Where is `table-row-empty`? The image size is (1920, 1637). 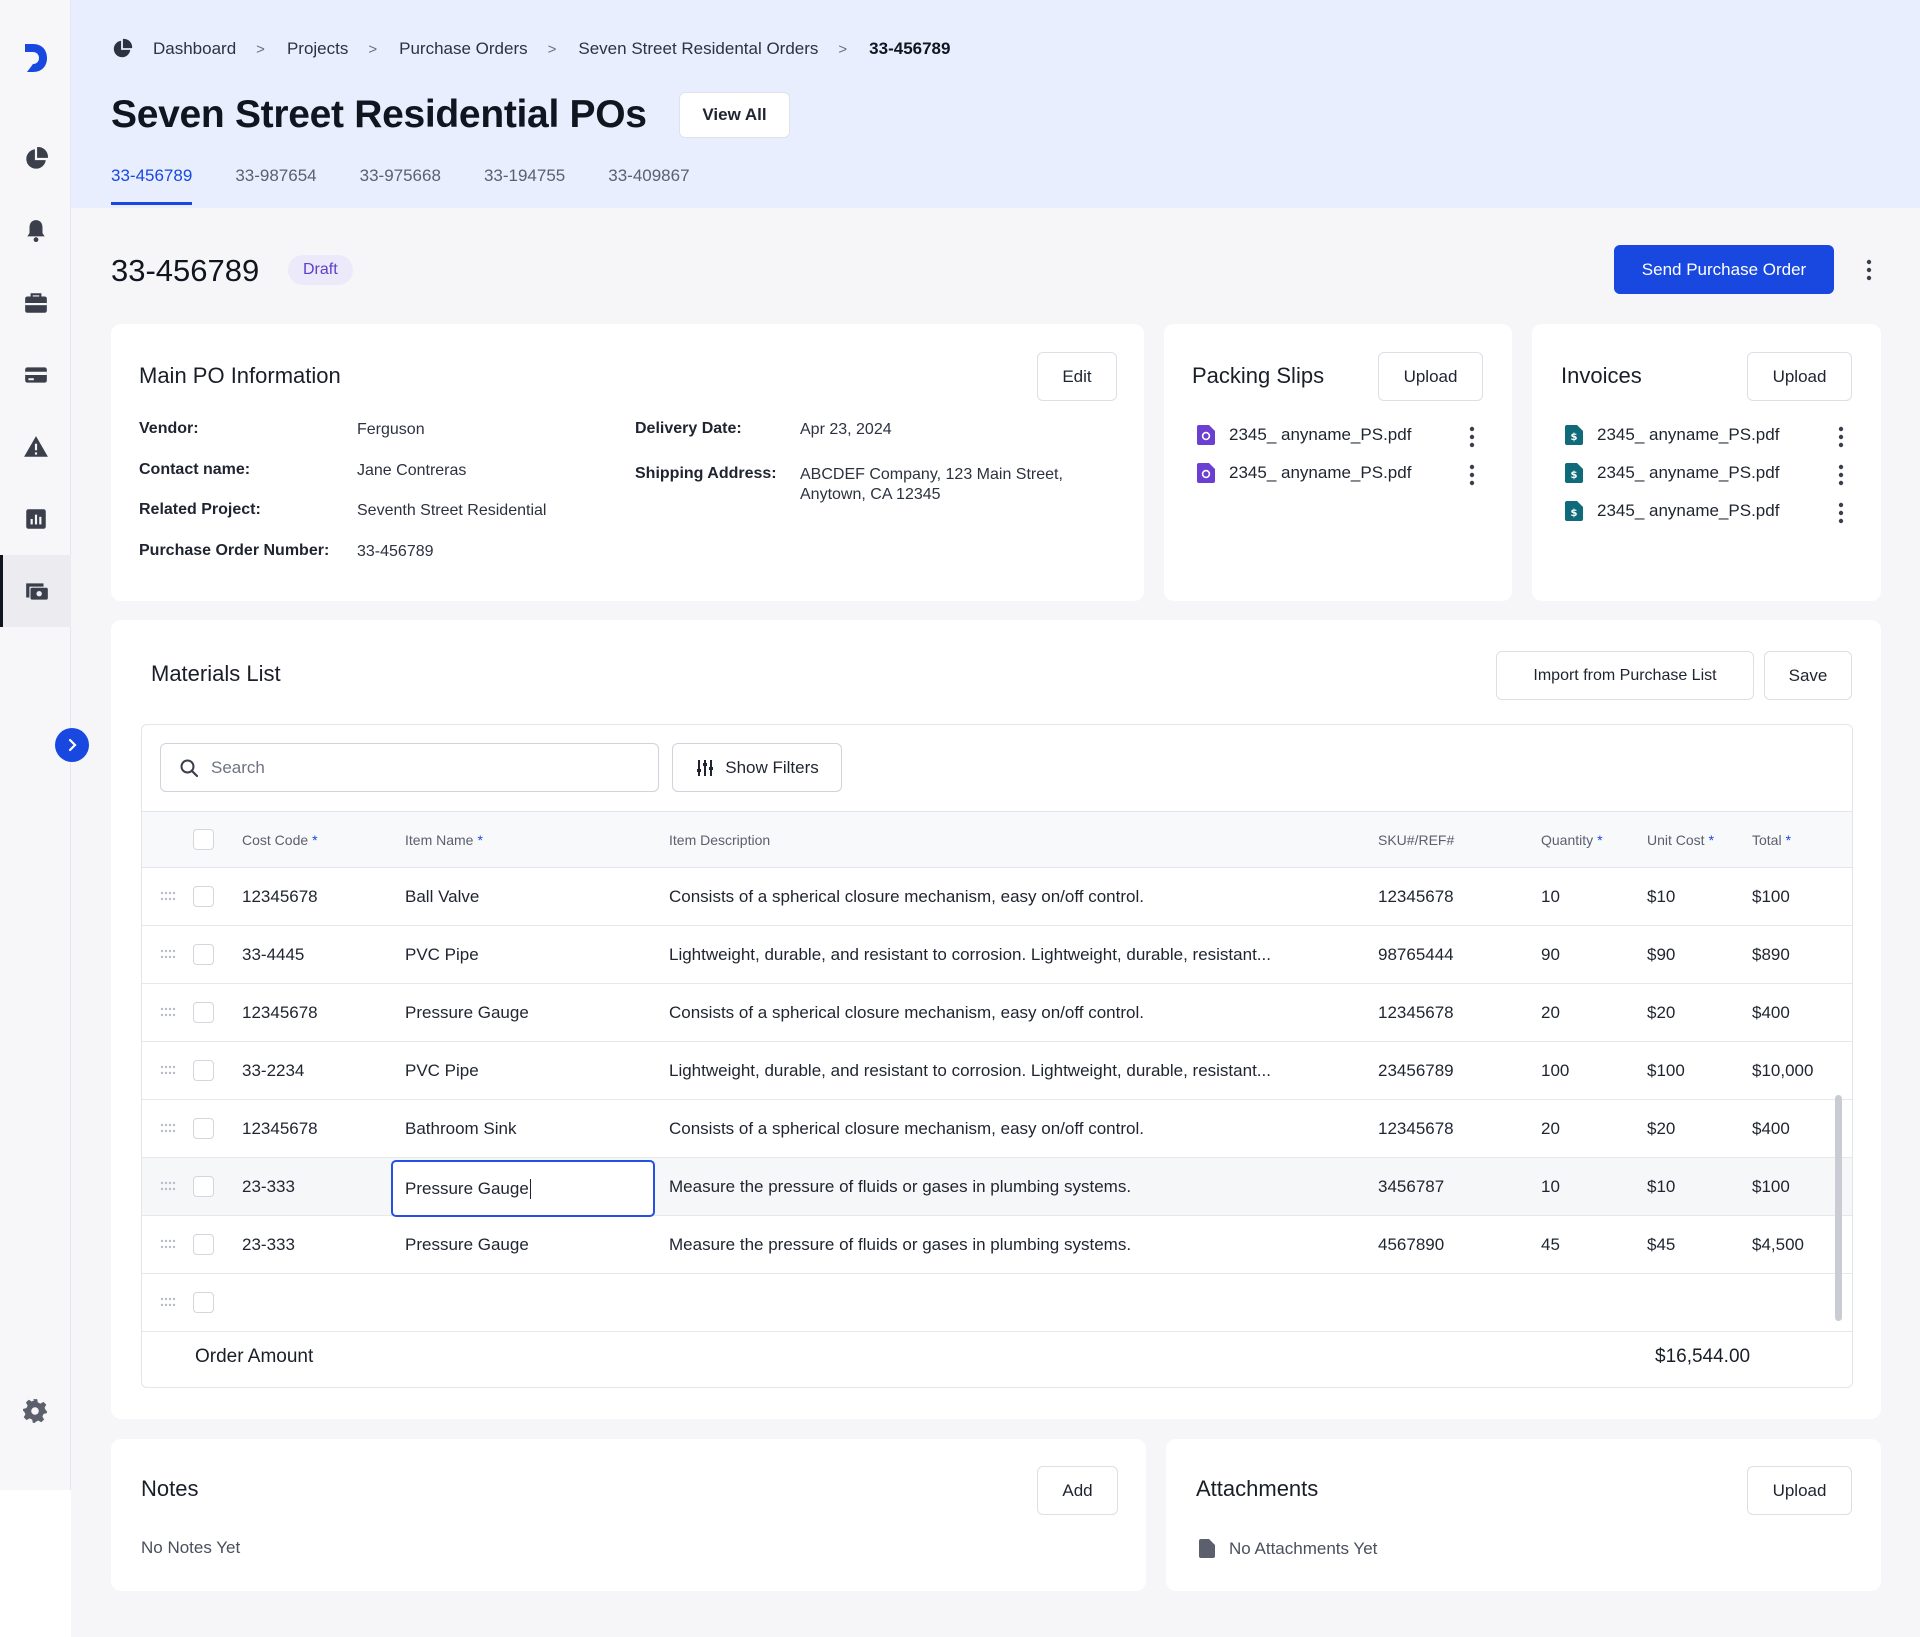
table-row-empty is located at coordinates (997, 1303).